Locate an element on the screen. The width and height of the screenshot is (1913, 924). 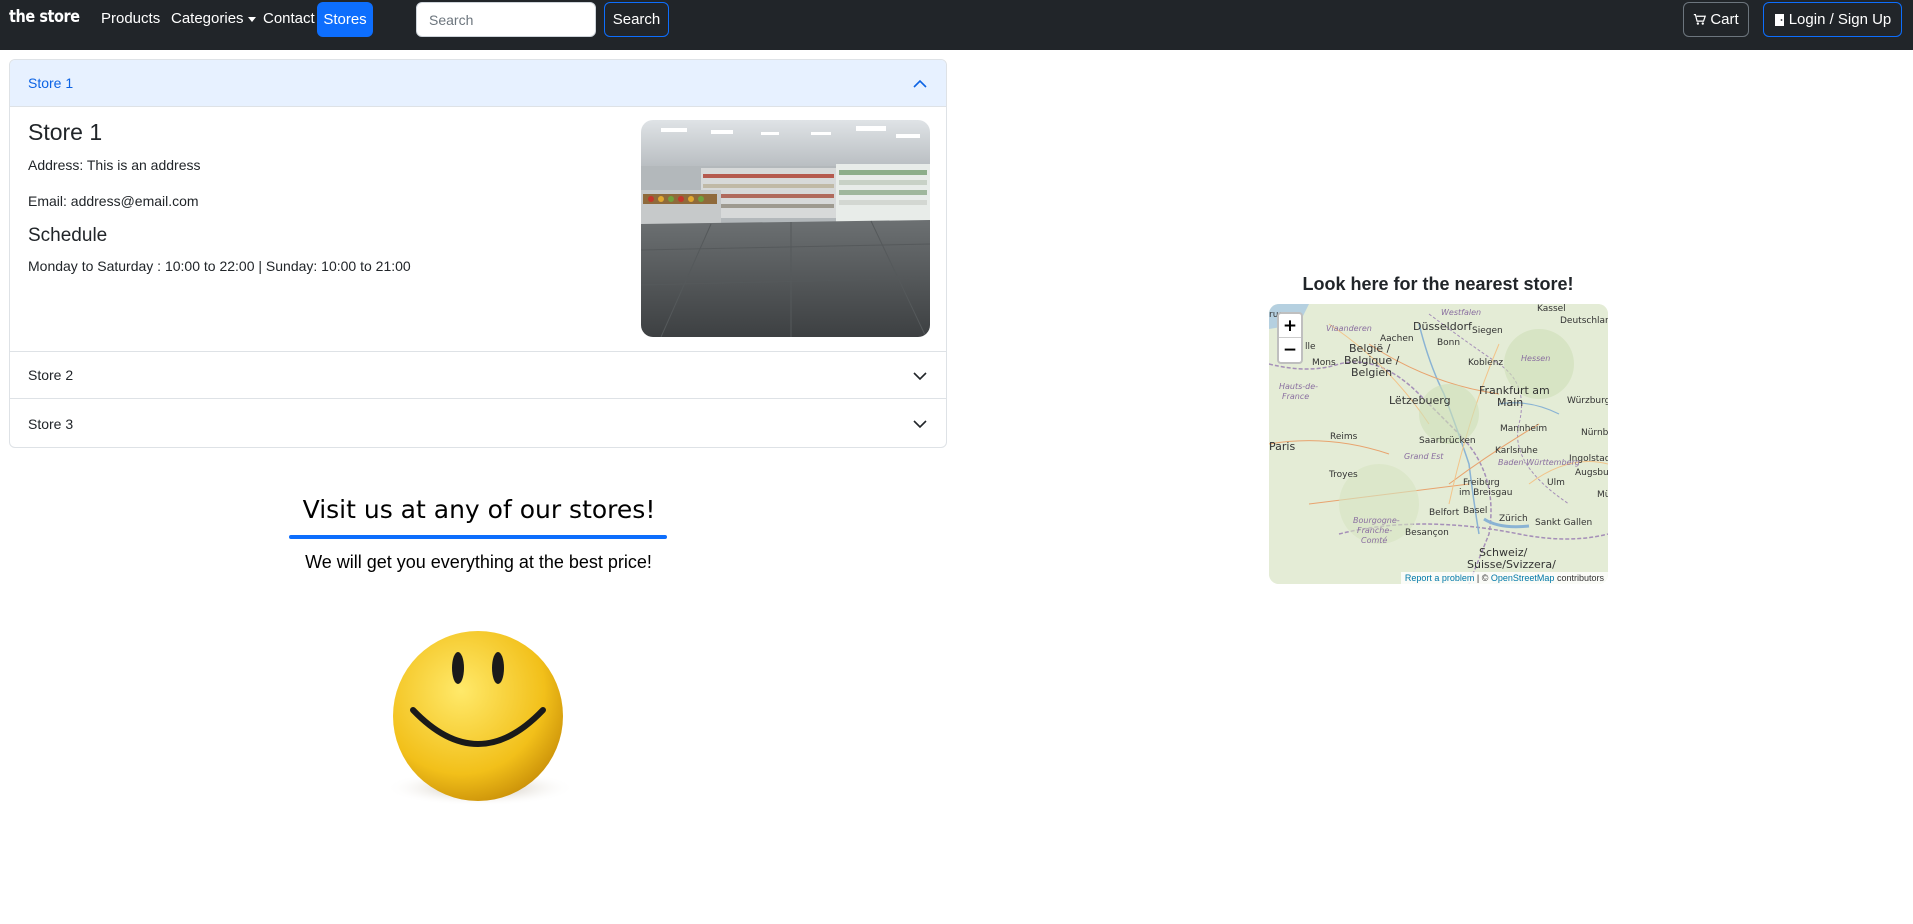
door-icon is located at coordinates (1779, 19).